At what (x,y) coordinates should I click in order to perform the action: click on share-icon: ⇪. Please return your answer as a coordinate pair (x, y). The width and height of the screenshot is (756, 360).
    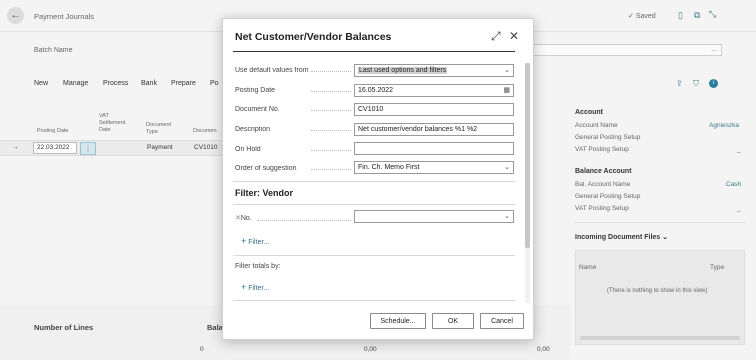
    Looking at the image, I should click on (679, 83).